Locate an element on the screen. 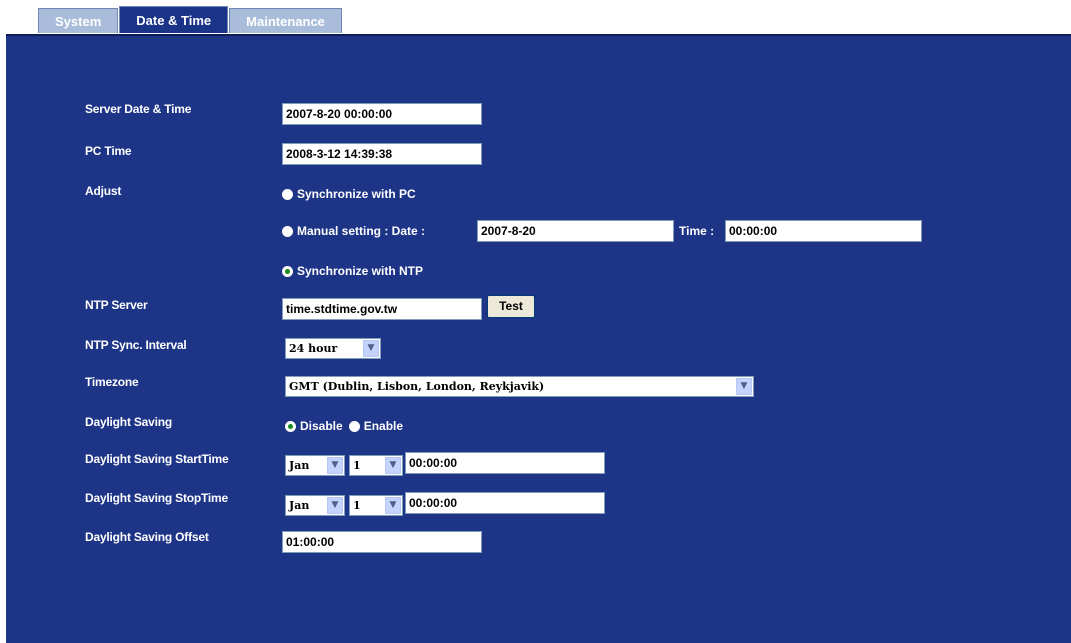  timezone-label: Timezone is located at coordinates (112, 382).